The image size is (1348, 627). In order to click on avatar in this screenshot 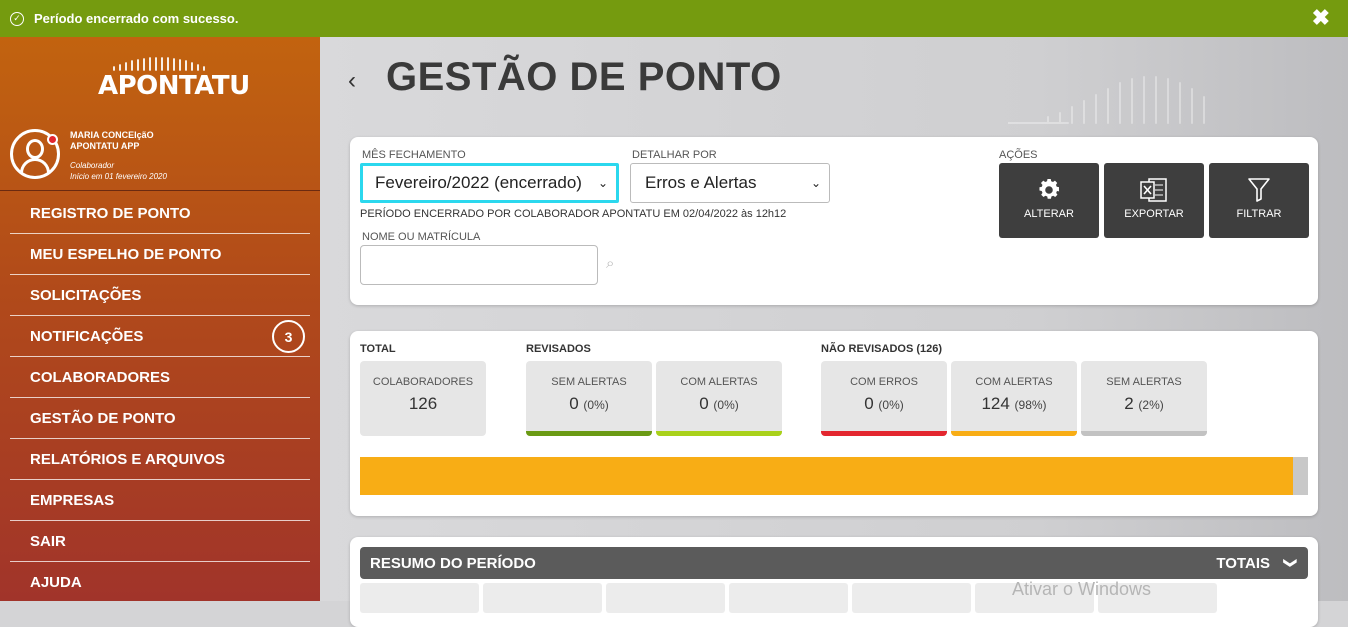, I will do `click(35, 154)`.